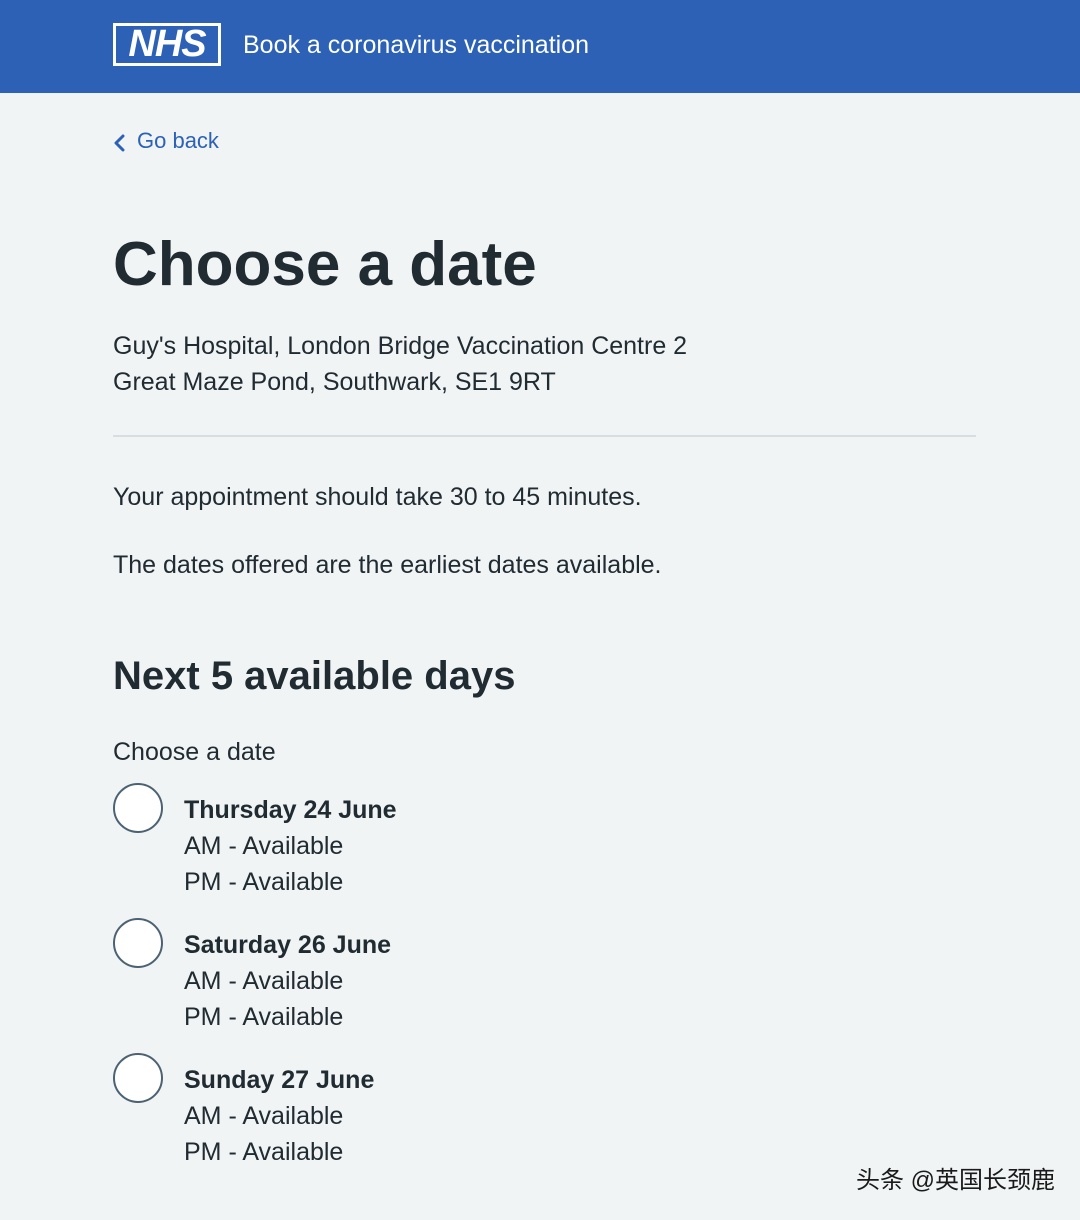  I want to click on watermark: 头条 @英国长颈鹿, so click(955, 1180).